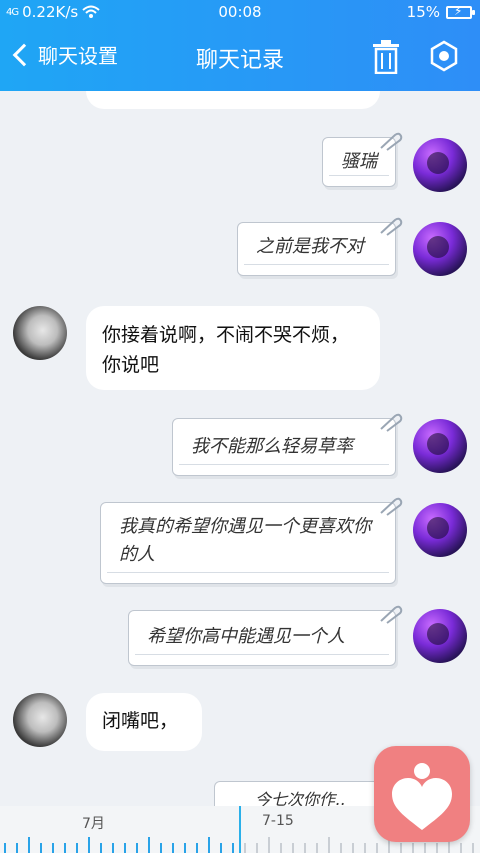  What do you see at coordinates (278, 821) in the screenshot?
I see `date-label: 7-15` at bounding box center [278, 821].